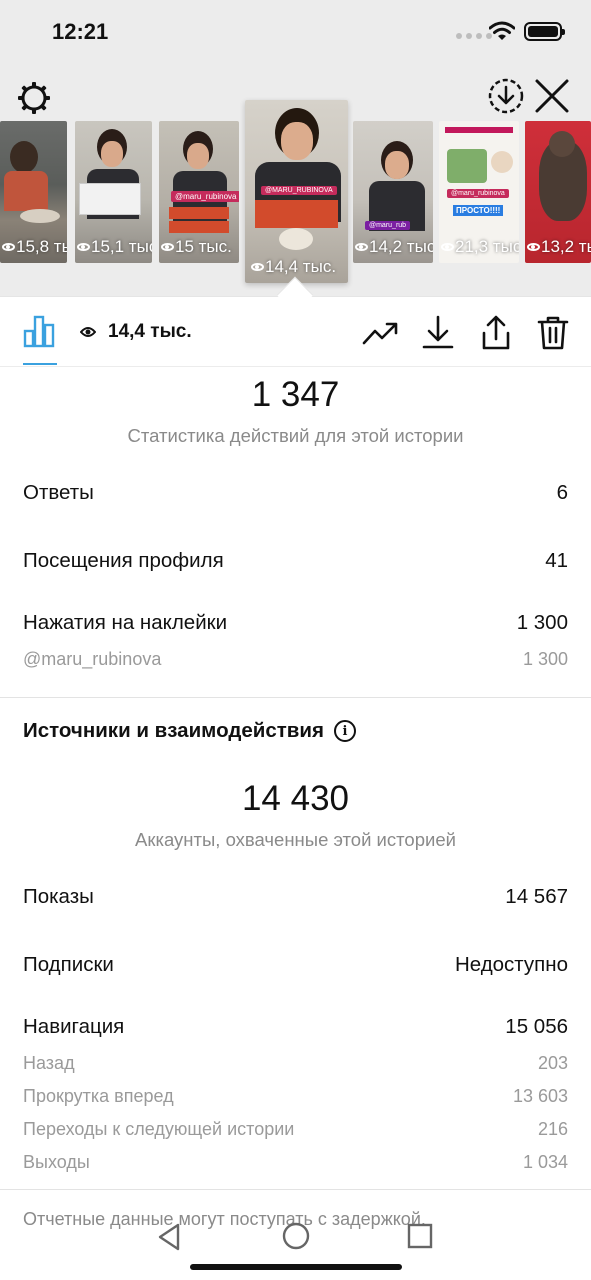 The height and width of the screenshot is (1280, 591). Describe the element at coordinates (438, 332) in the screenshot. I see `download-icon` at that location.